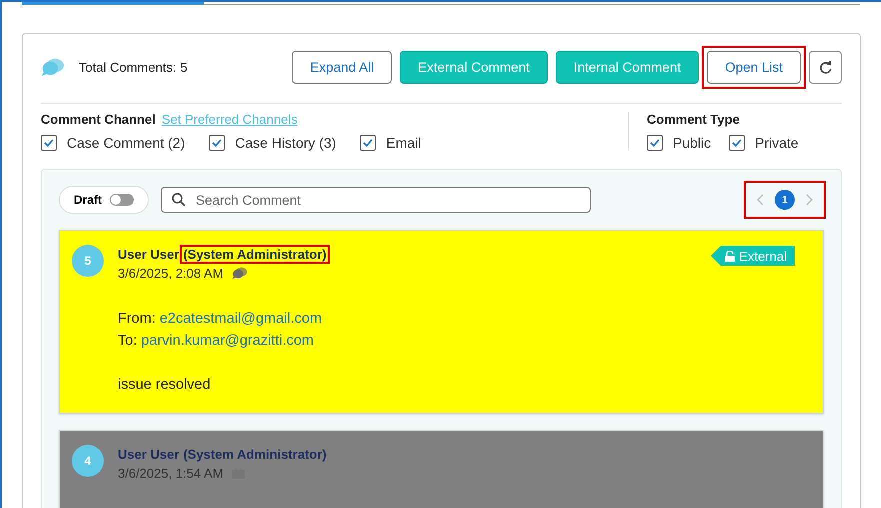 The height and width of the screenshot is (508, 881). I want to click on page-button: 1, so click(785, 200).